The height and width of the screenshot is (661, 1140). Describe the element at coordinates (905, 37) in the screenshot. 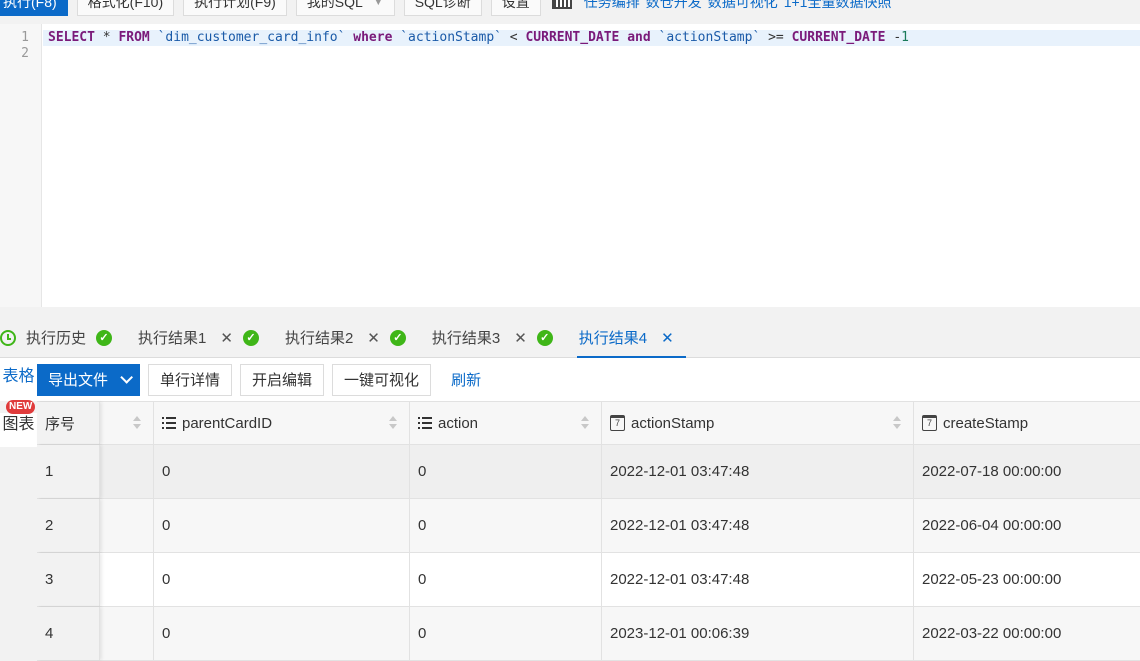

I see `sql-token-number: 1` at that location.